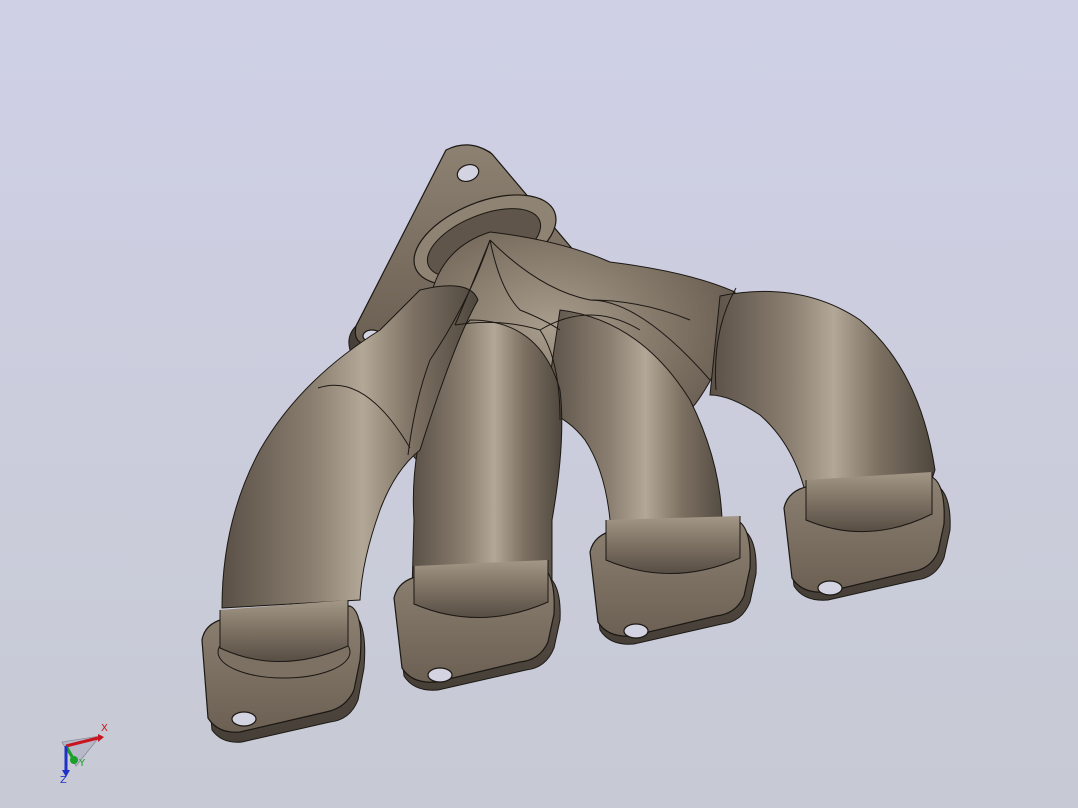 This screenshot has height=808, width=1078. I want to click on port-flange-3-bolt-hole, so click(636, 631).